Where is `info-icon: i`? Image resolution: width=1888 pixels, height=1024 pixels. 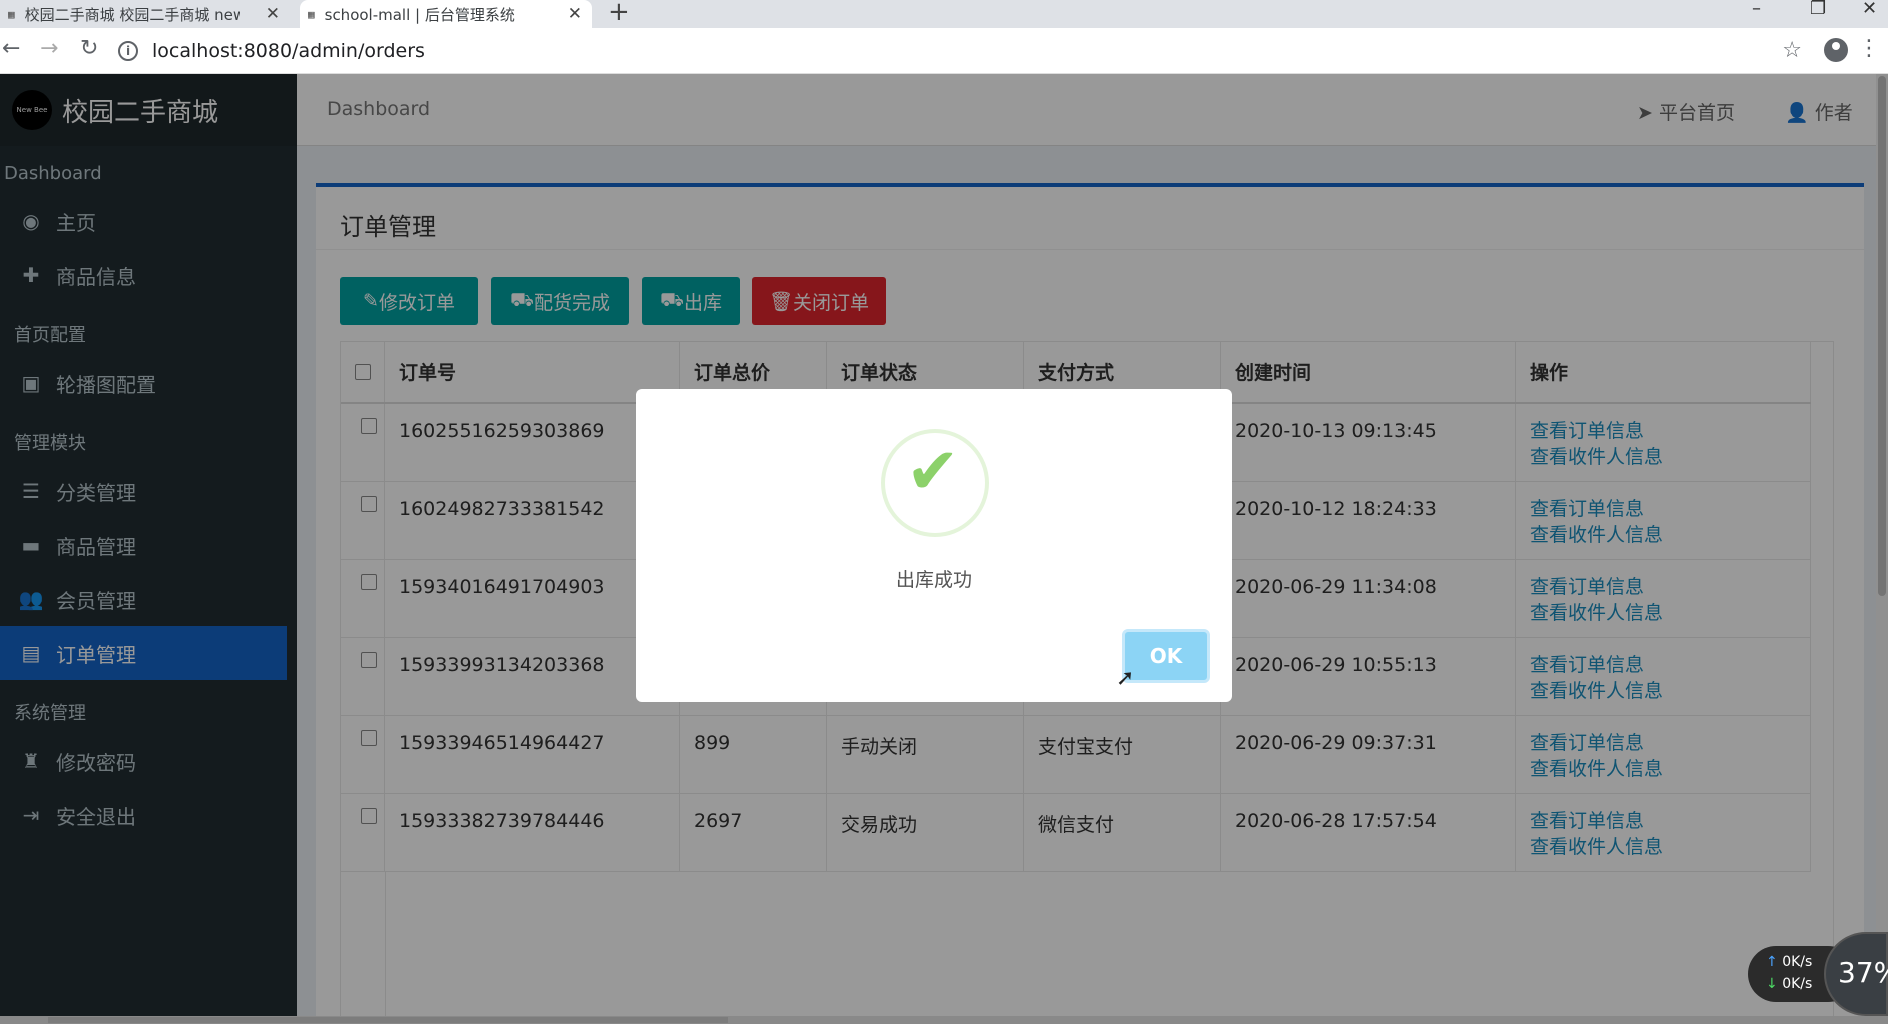 info-icon: i is located at coordinates (128, 51).